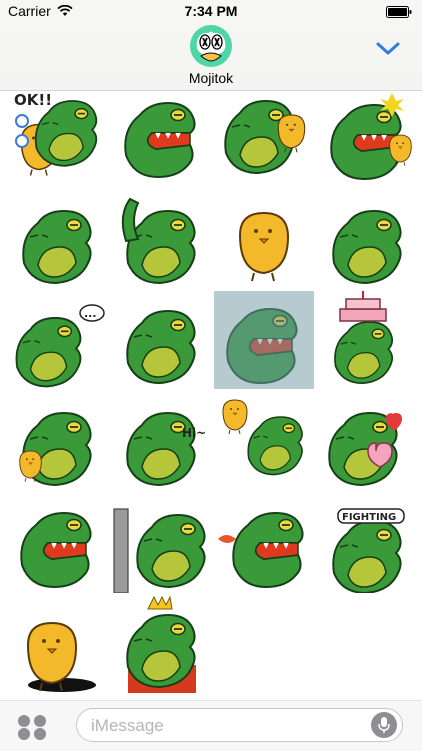 The height and width of the screenshot is (751, 422). I want to click on sticker-croc-hug-chick, so click(264, 140).